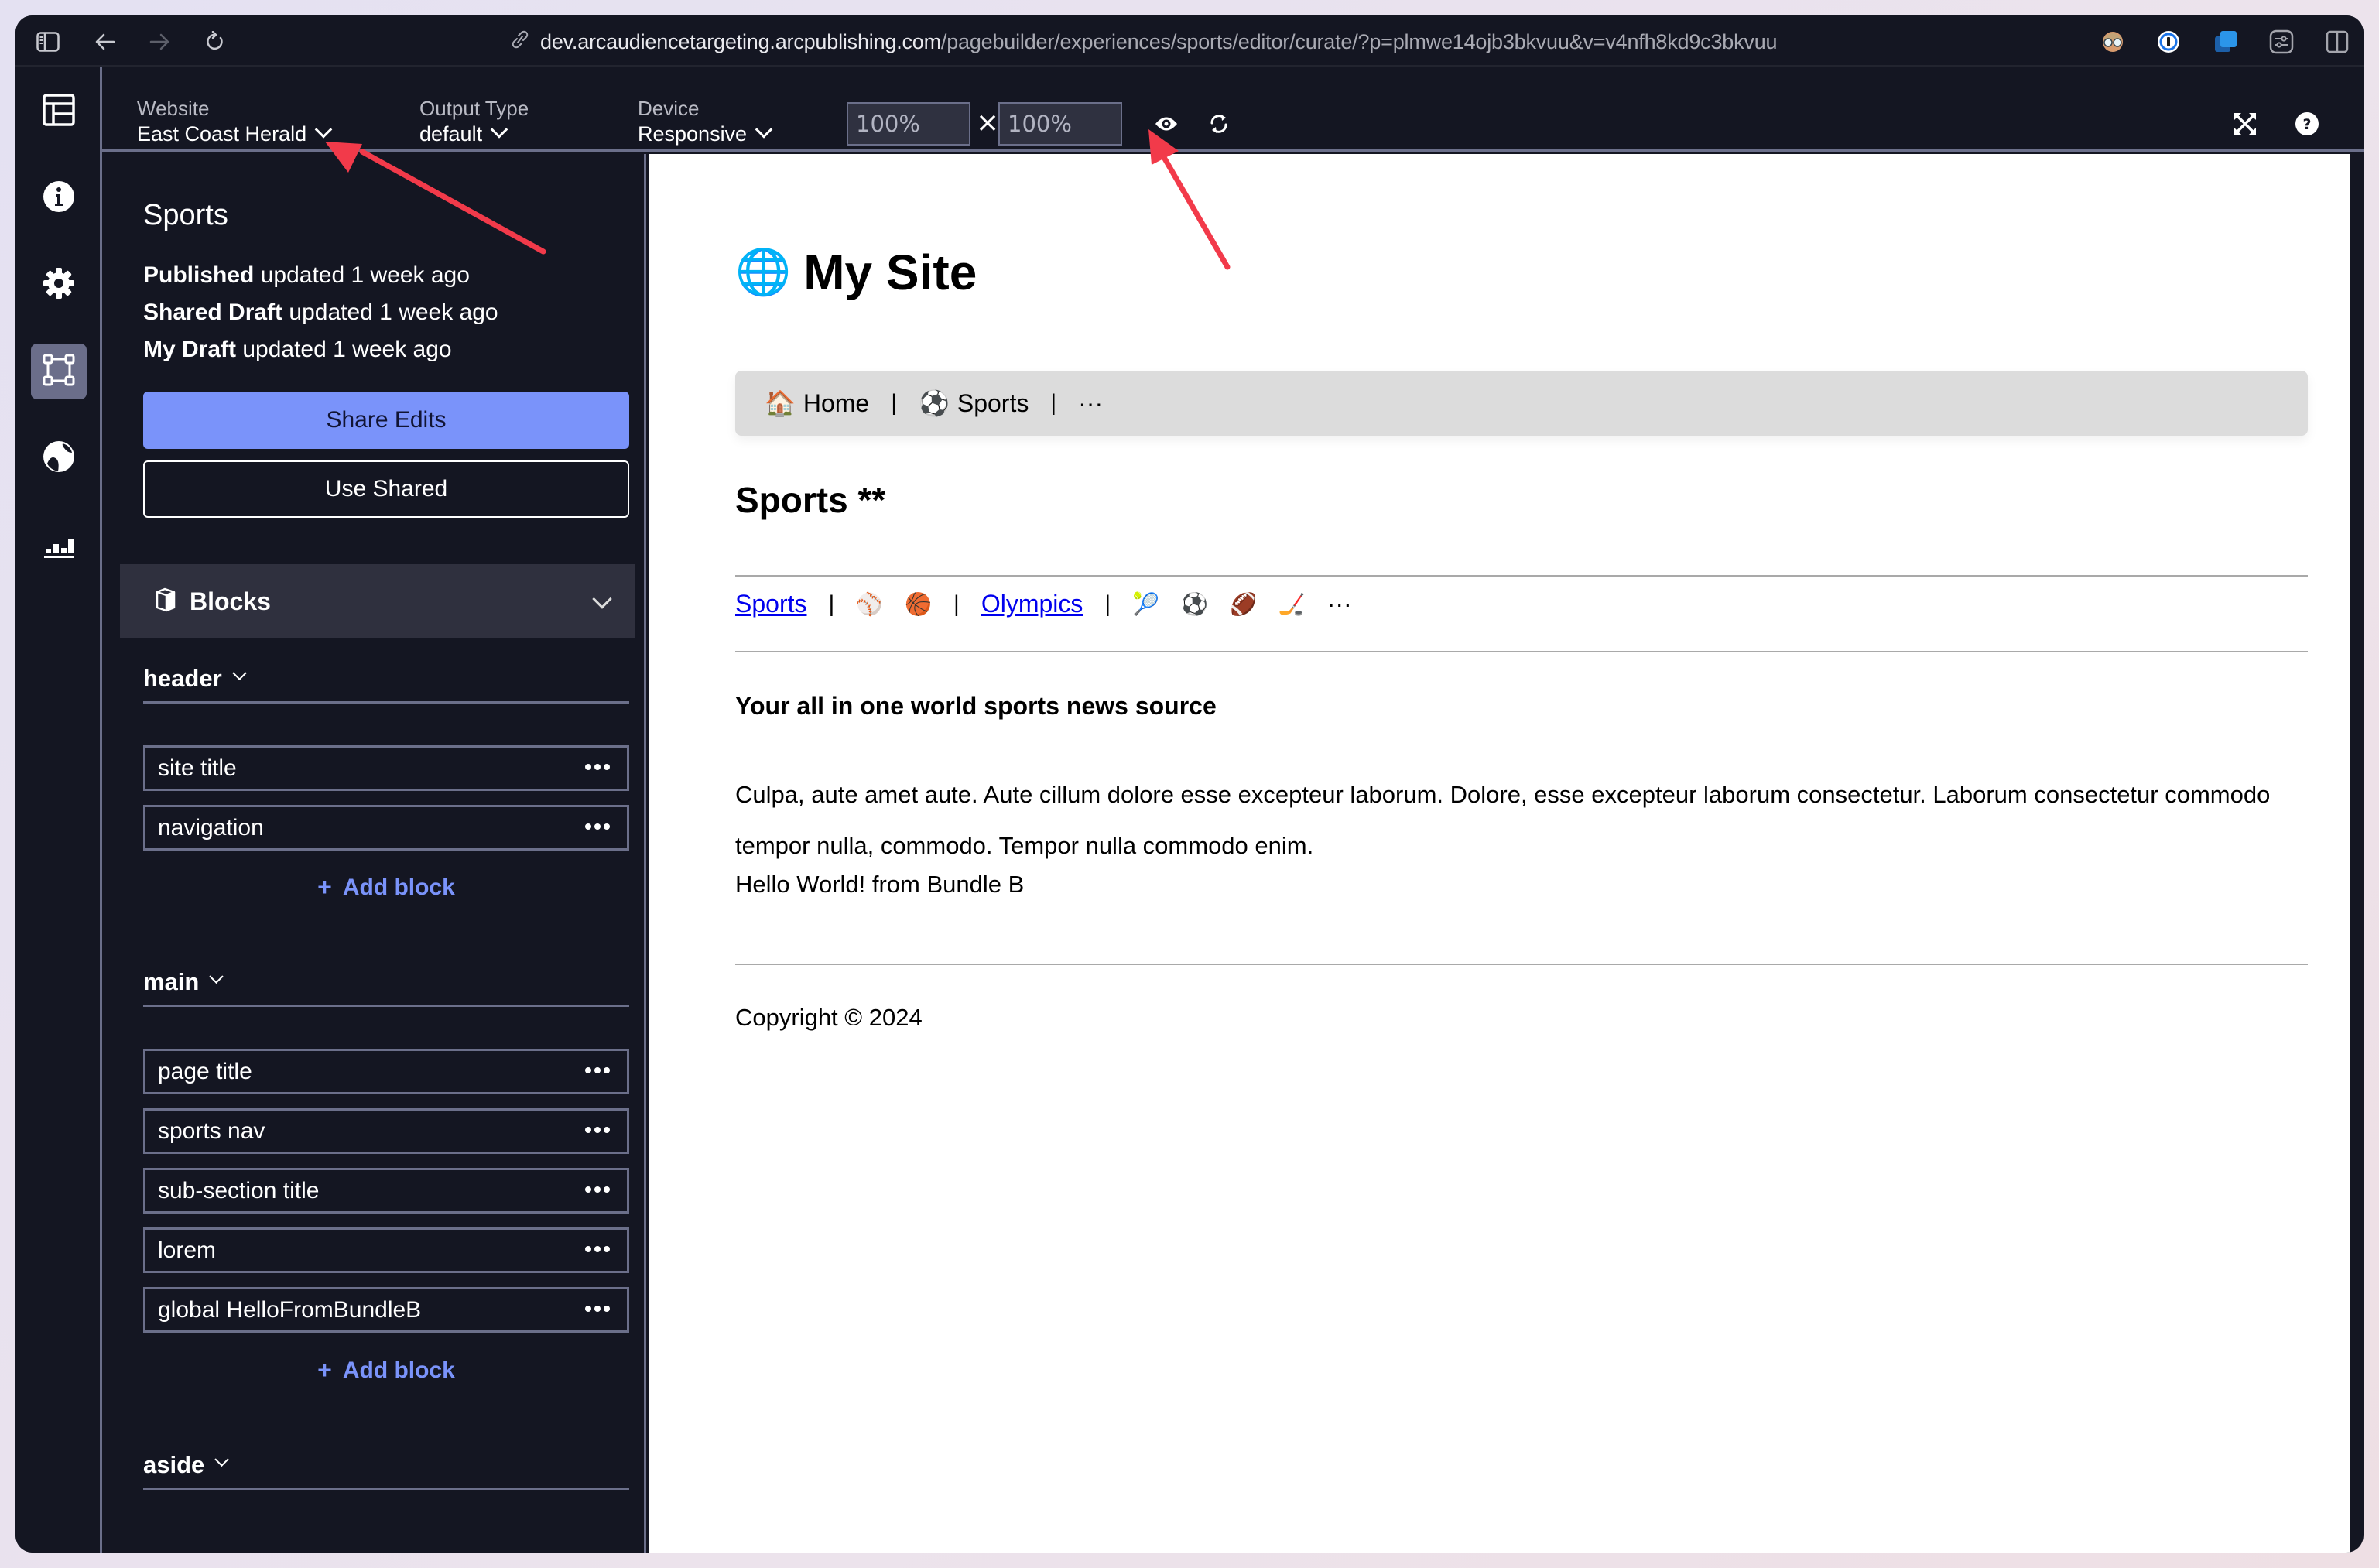 Image resolution: width=2379 pixels, height=1568 pixels. What do you see at coordinates (2245, 123) in the screenshot?
I see `fullscreen-icon` at bounding box center [2245, 123].